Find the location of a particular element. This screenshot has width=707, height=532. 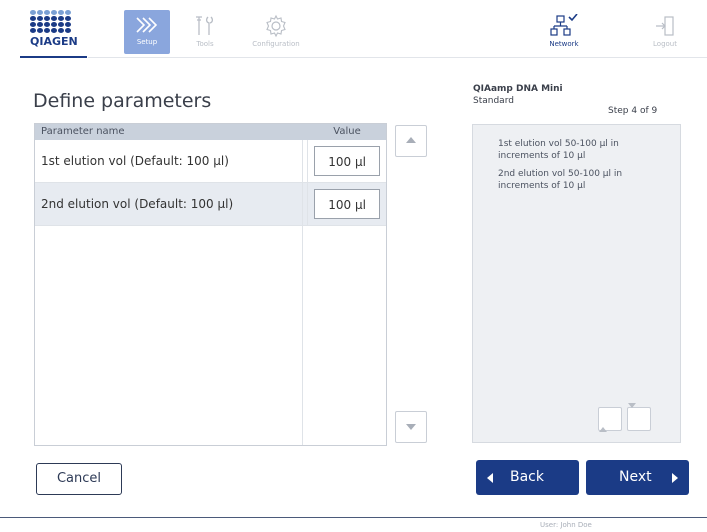

arrow-right-icon is located at coordinates (675, 478).